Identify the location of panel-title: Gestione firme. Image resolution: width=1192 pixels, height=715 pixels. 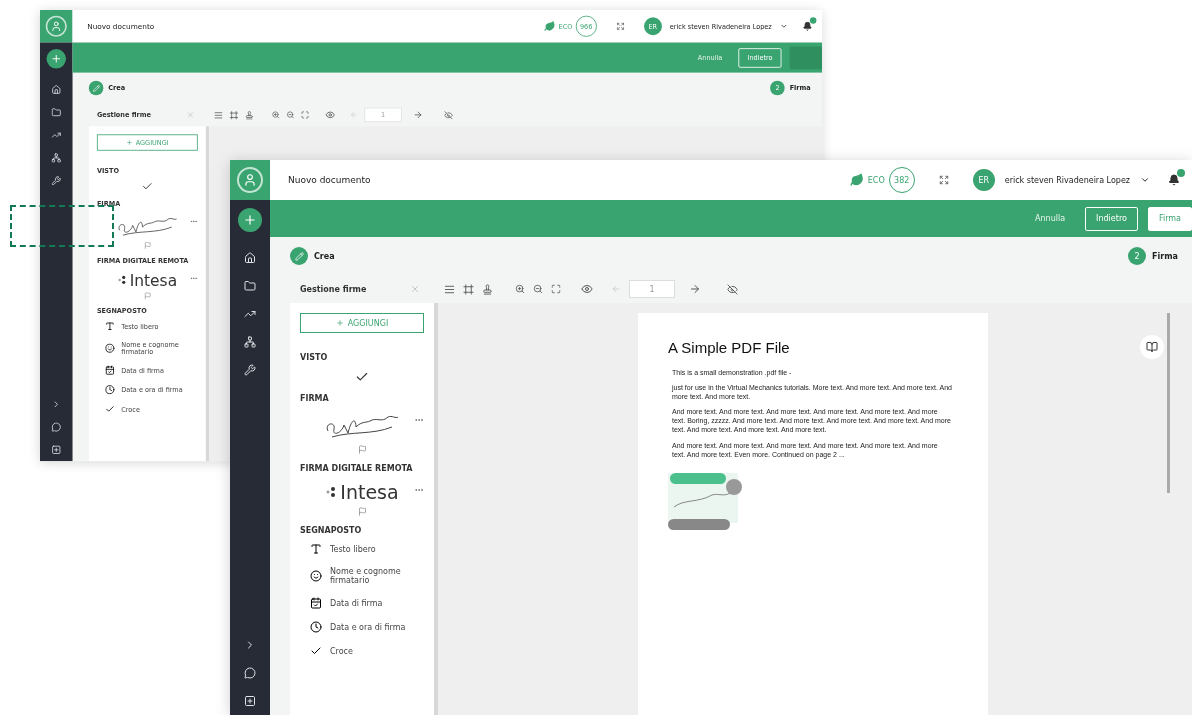
(334, 289).